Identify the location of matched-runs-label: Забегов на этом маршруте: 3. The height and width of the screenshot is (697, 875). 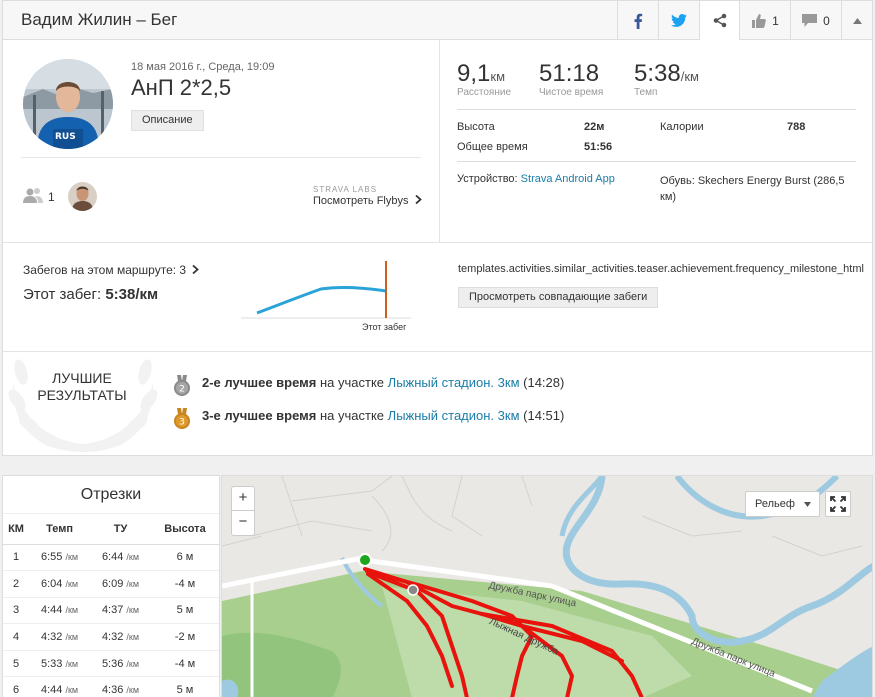
(105, 270).